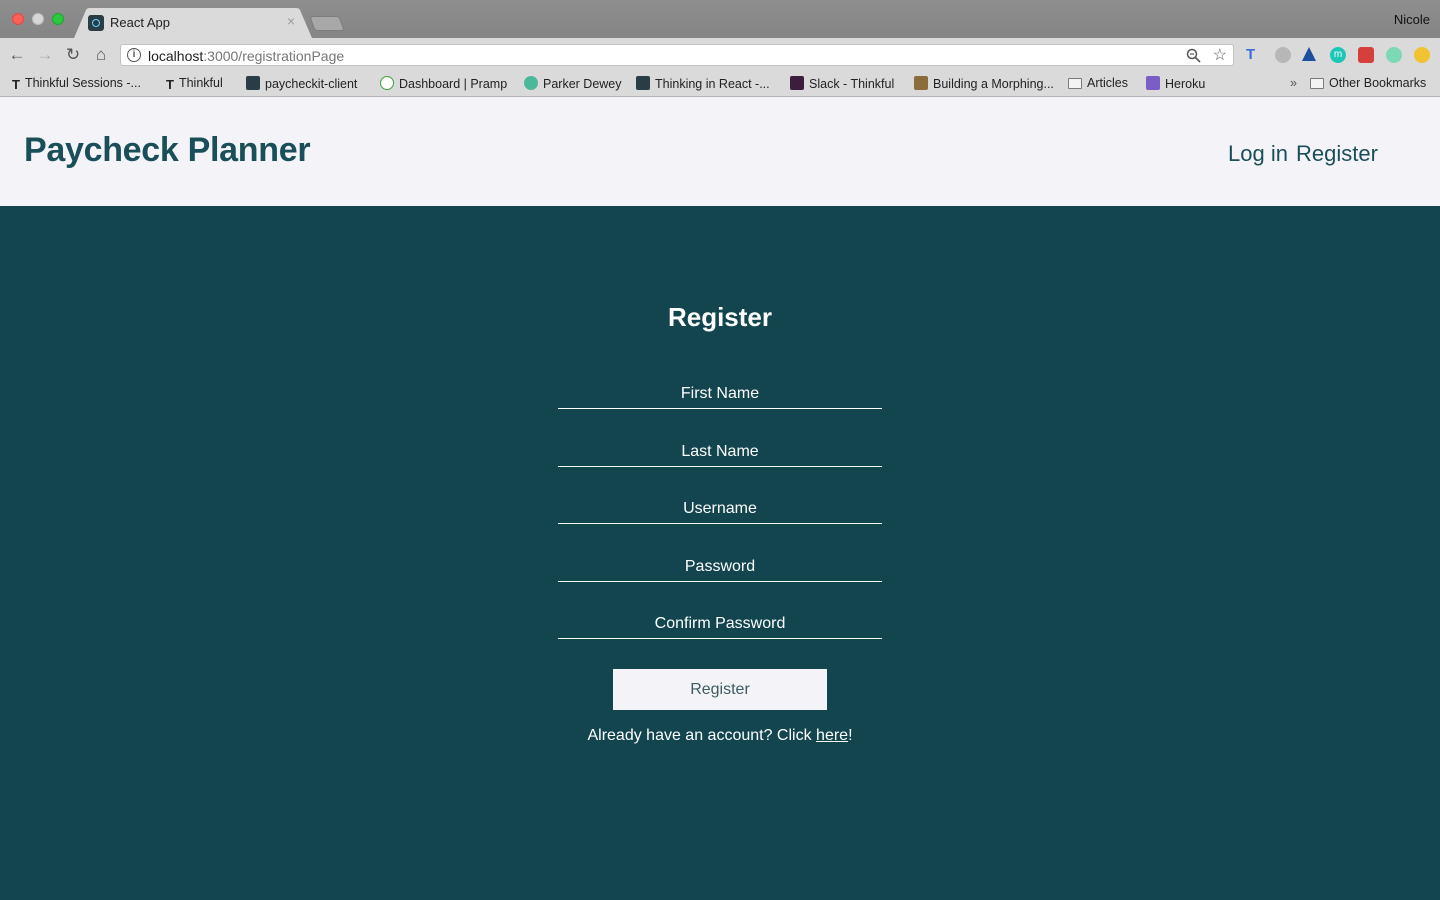  What do you see at coordinates (17, 55) in the screenshot?
I see `back-arrow-icon: ←` at bounding box center [17, 55].